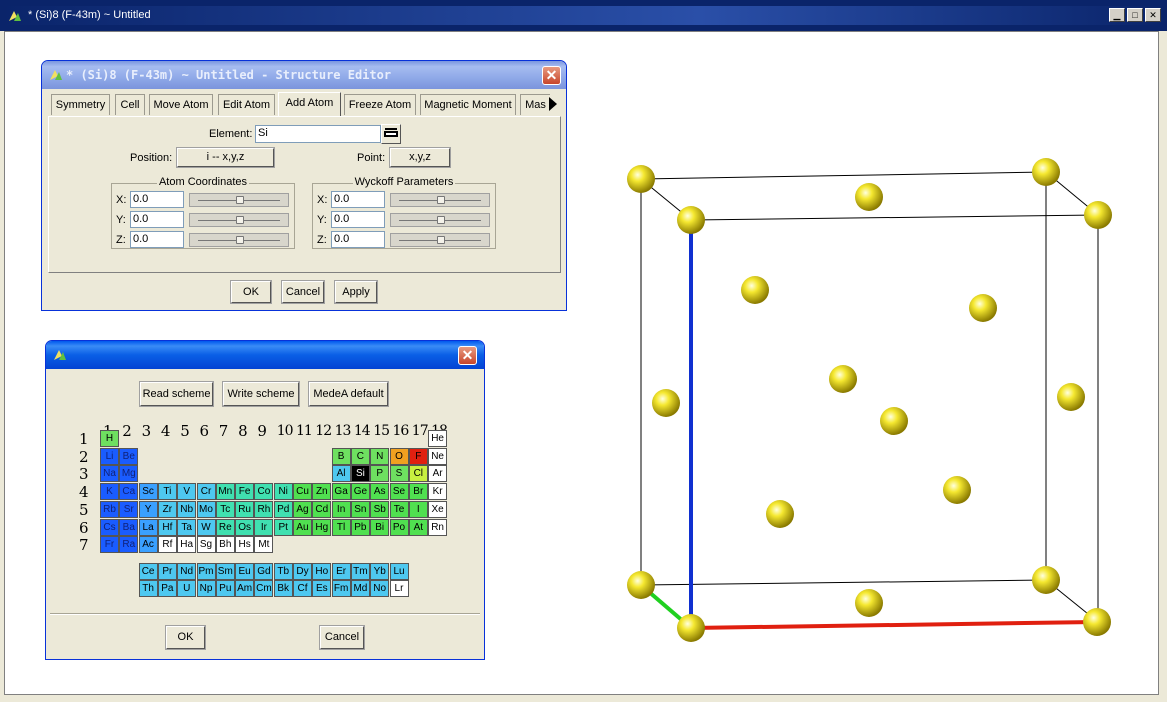  Describe the element at coordinates (167, 571) in the screenshot. I see `element-cell-pr: Pr` at that location.